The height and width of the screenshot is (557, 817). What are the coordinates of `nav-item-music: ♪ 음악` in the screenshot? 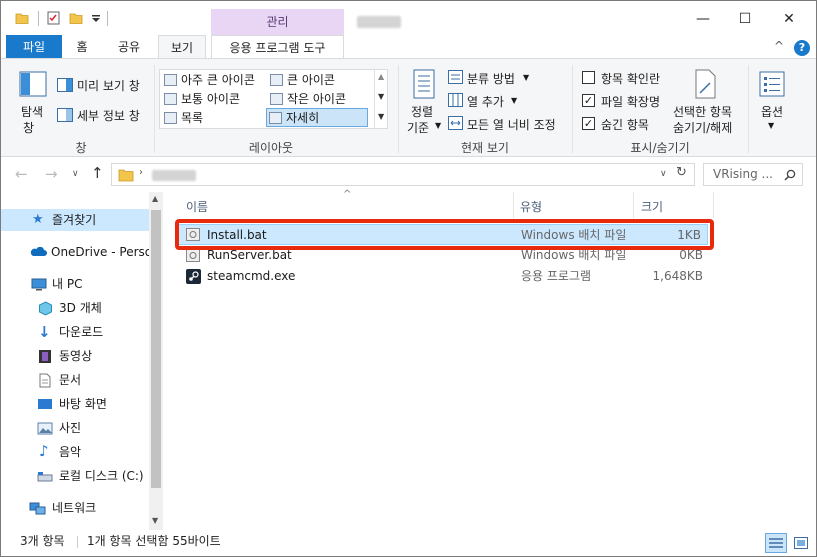 It's located at (75, 452).